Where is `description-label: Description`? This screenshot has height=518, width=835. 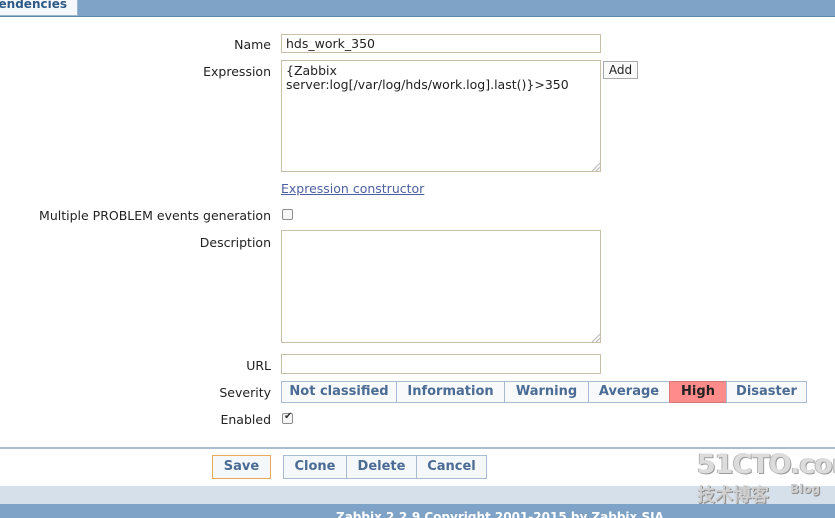
description-label: Description is located at coordinates (235, 242).